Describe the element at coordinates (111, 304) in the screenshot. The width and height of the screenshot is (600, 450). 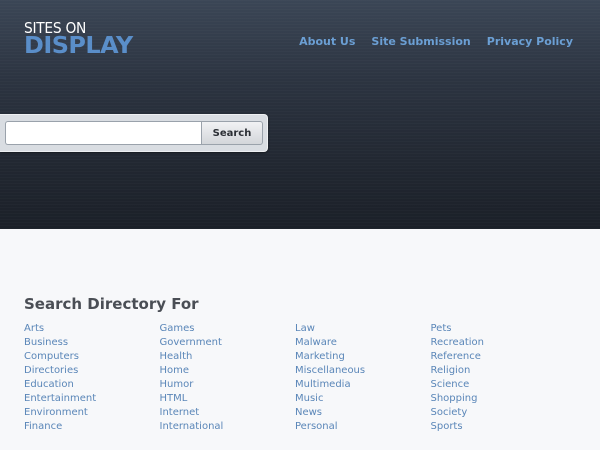
I see `directory-title: Search Directory For` at that location.